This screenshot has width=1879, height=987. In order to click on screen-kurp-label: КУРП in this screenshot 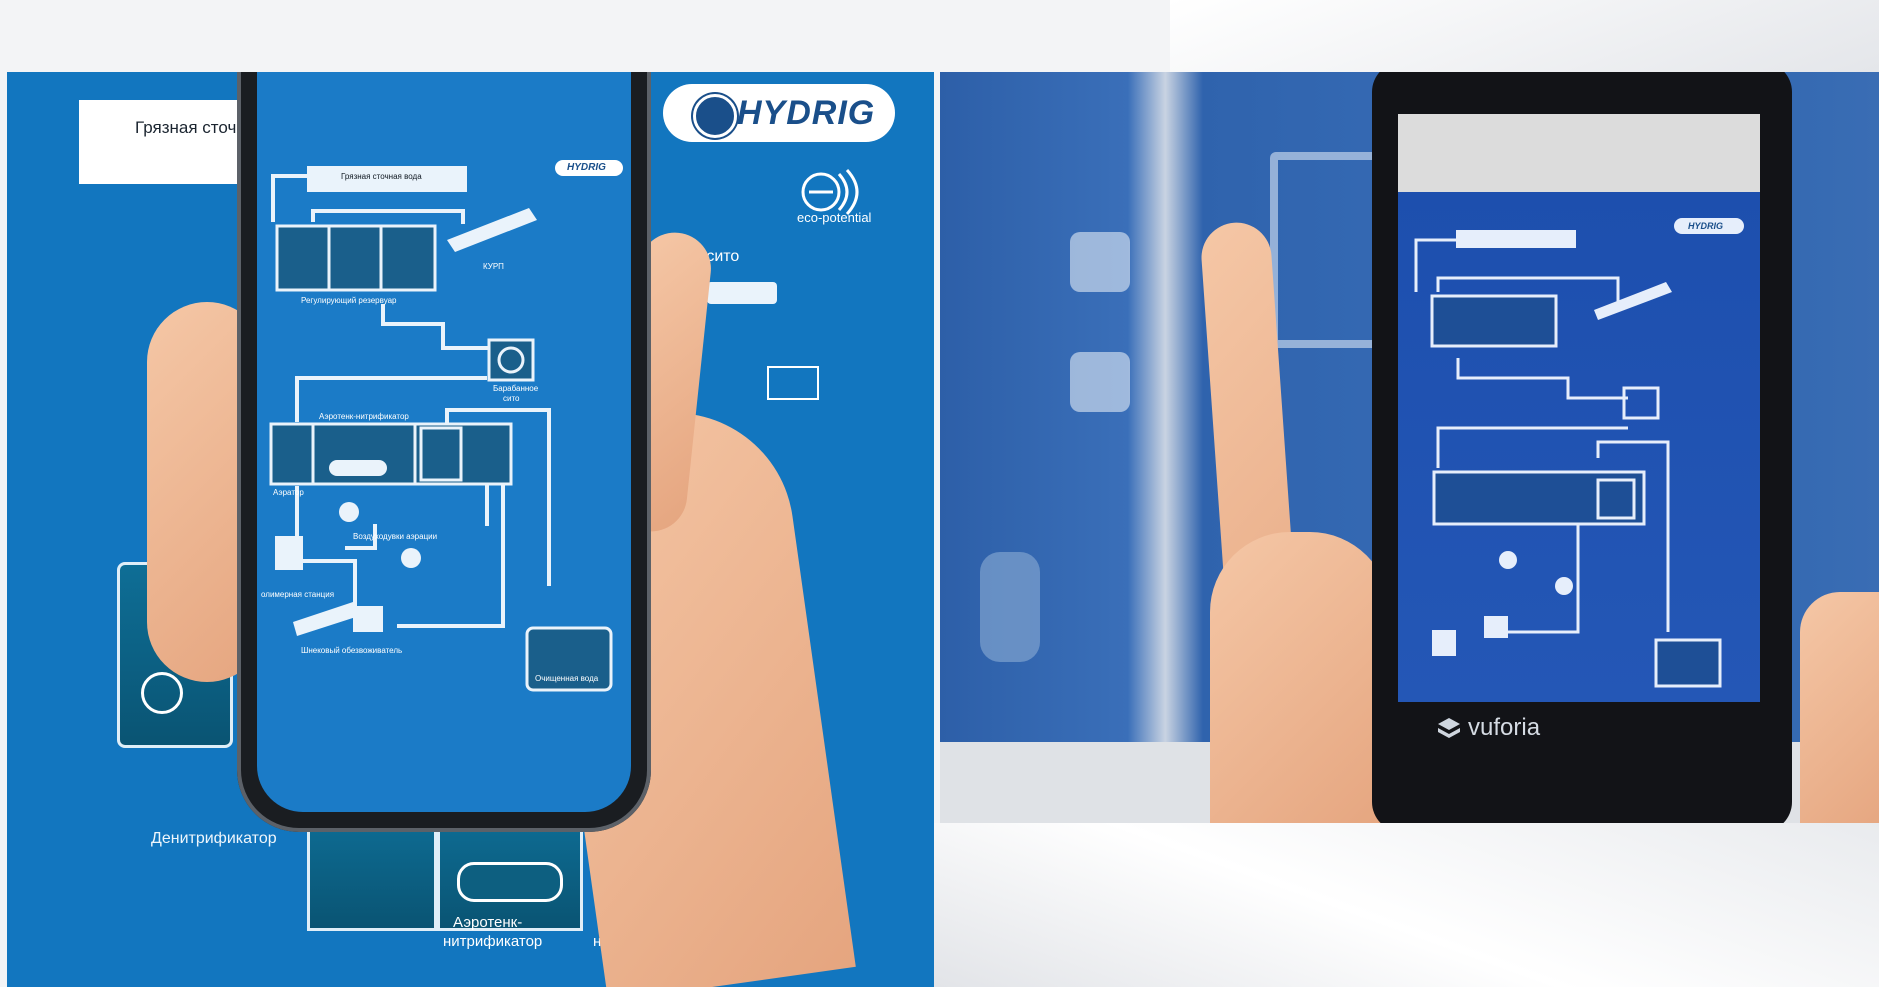, I will do `click(493, 266)`.